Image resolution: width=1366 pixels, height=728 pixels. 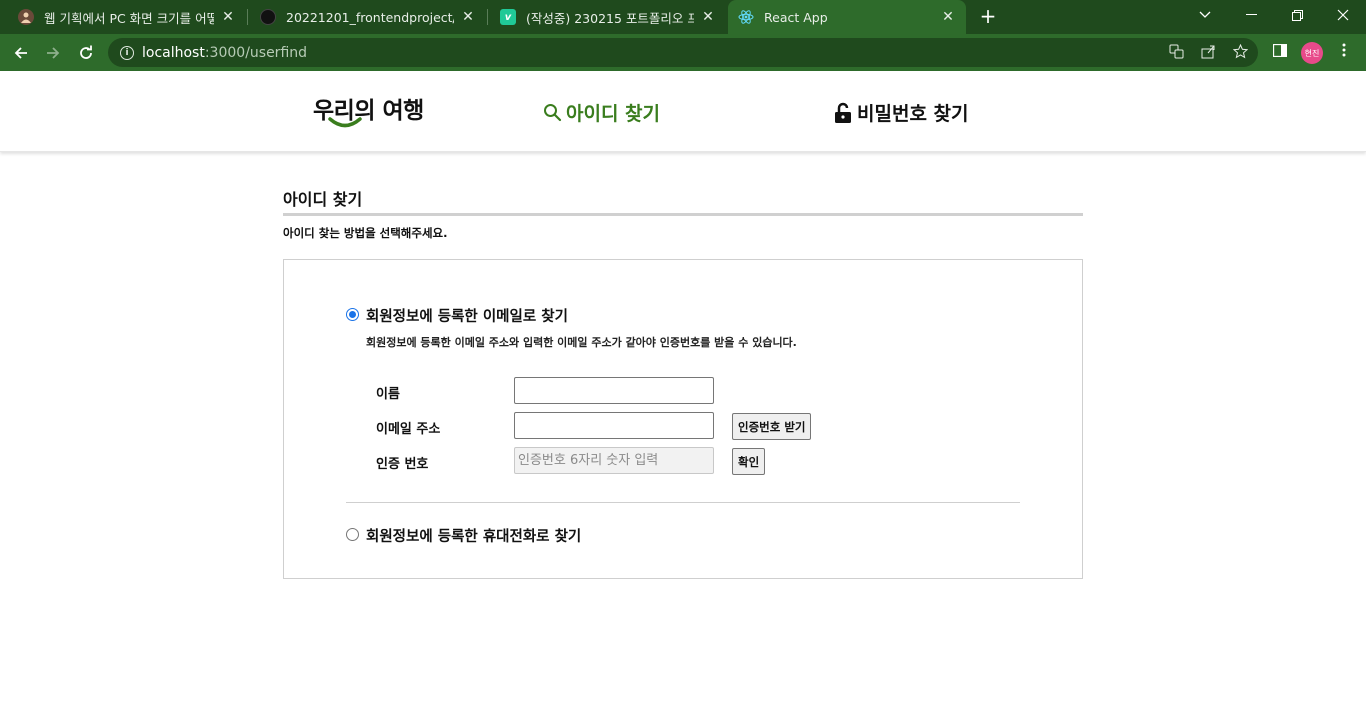 What do you see at coordinates (402, 464) in the screenshot?
I see `code-label: 인증 번호` at bounding box center [402, 464].